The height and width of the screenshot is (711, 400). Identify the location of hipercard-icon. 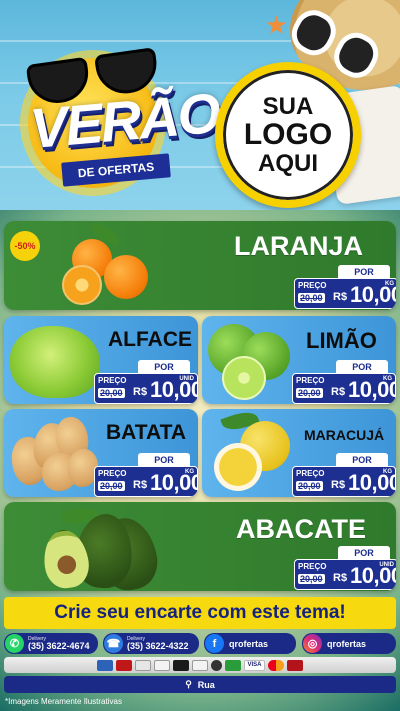
(294, 665).